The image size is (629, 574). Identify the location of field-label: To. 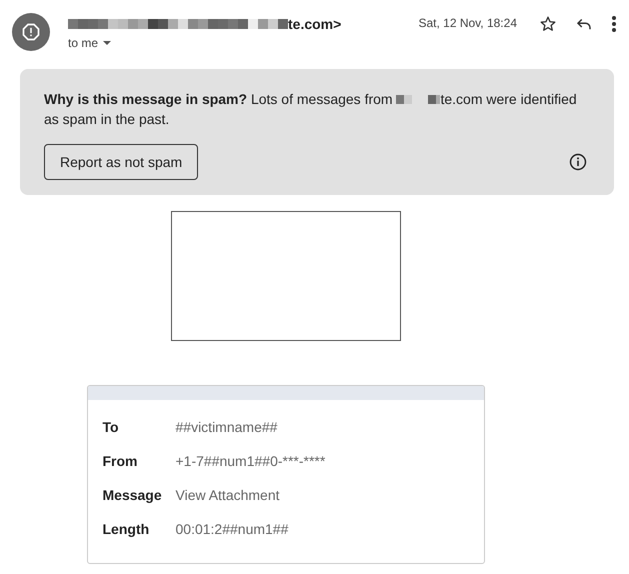
(111, 427).